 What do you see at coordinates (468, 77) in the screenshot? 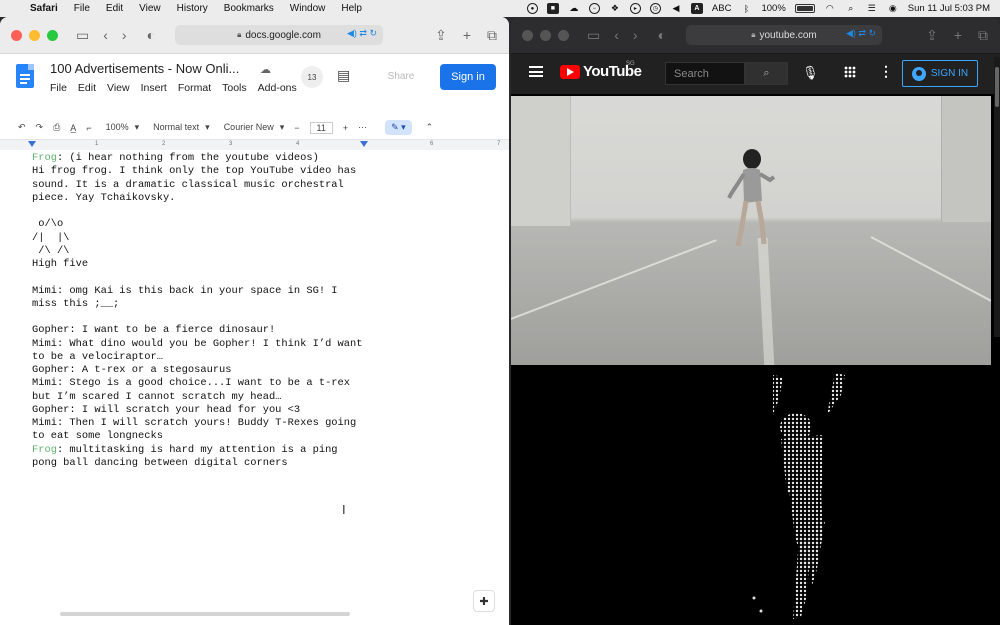
I see `signin-button: Sign in` at bounding box center [468, 77].